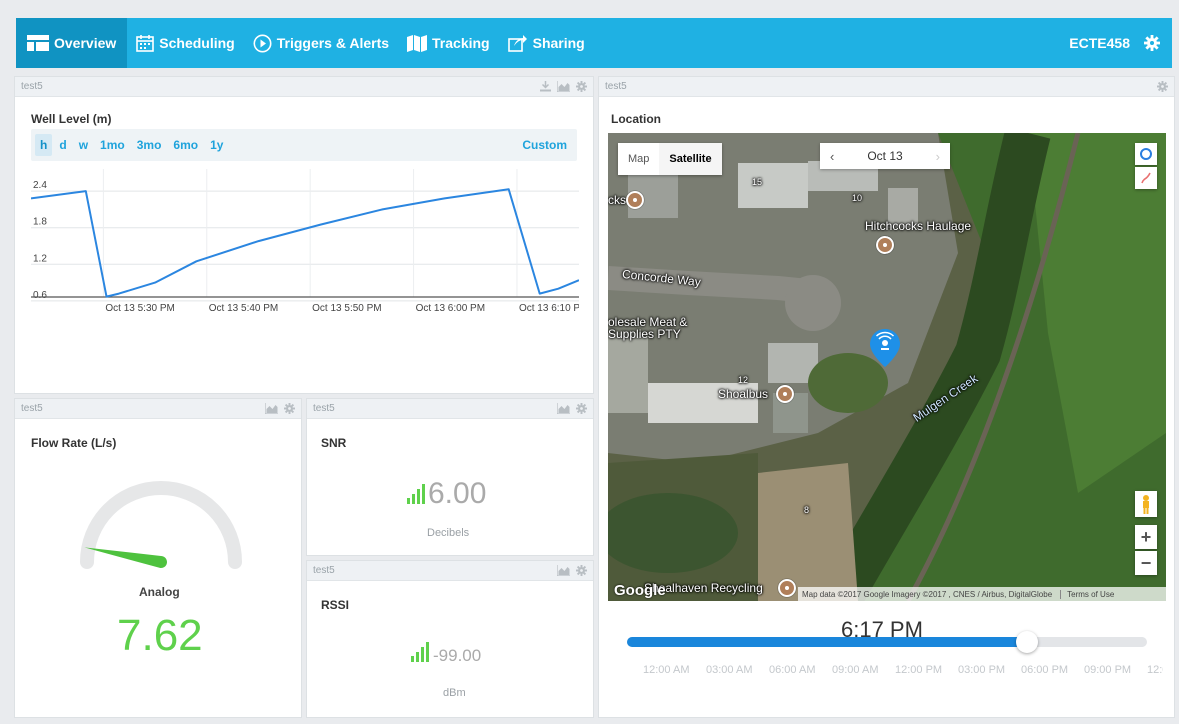  Describe the element at coordinates (832, 156) in the screenshot. I see `previous-date-button: ‹` at that location.